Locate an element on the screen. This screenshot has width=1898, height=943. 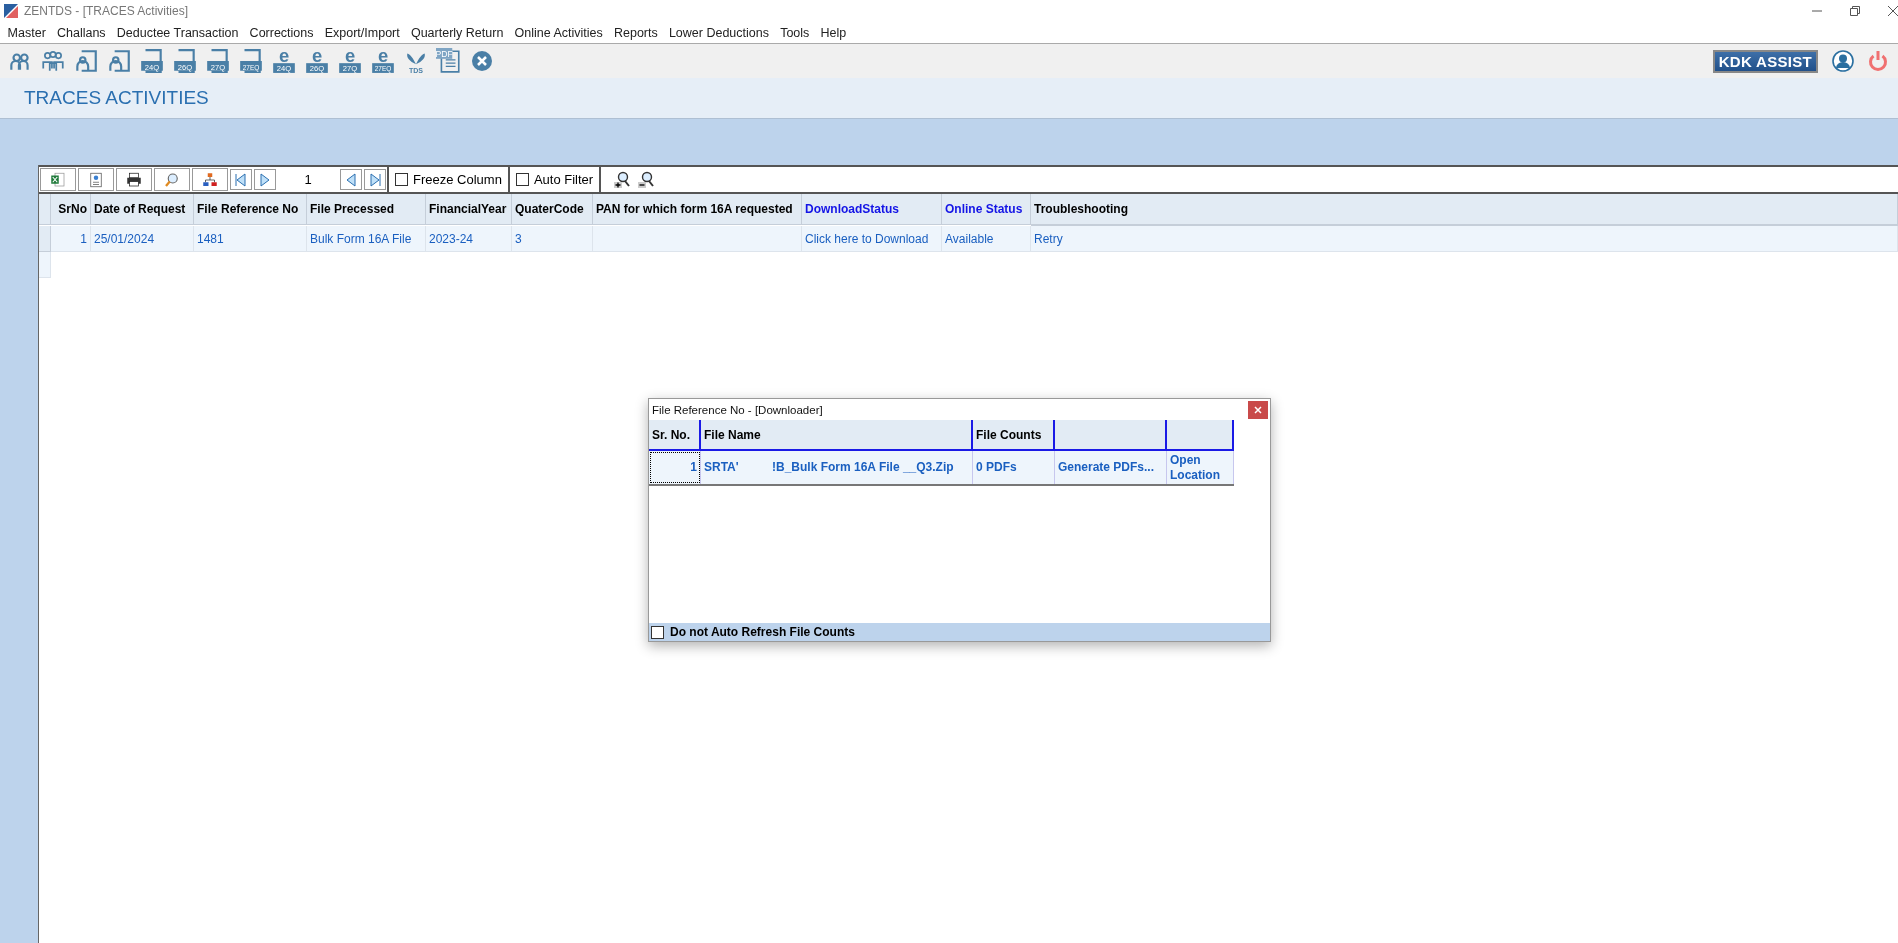
column-header: File Reference No is located at coordinates (250, 209).